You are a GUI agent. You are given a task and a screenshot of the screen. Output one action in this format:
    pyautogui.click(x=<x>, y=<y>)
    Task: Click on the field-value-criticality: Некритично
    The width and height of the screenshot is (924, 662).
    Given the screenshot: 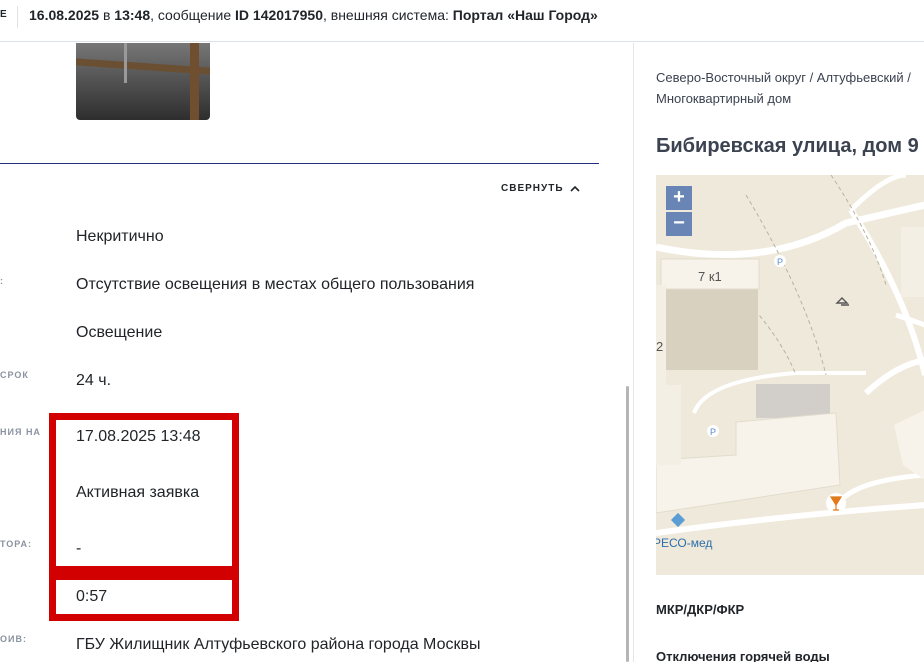 What is the action you would take?
    pyautogui.click(x=120, y=236)
    